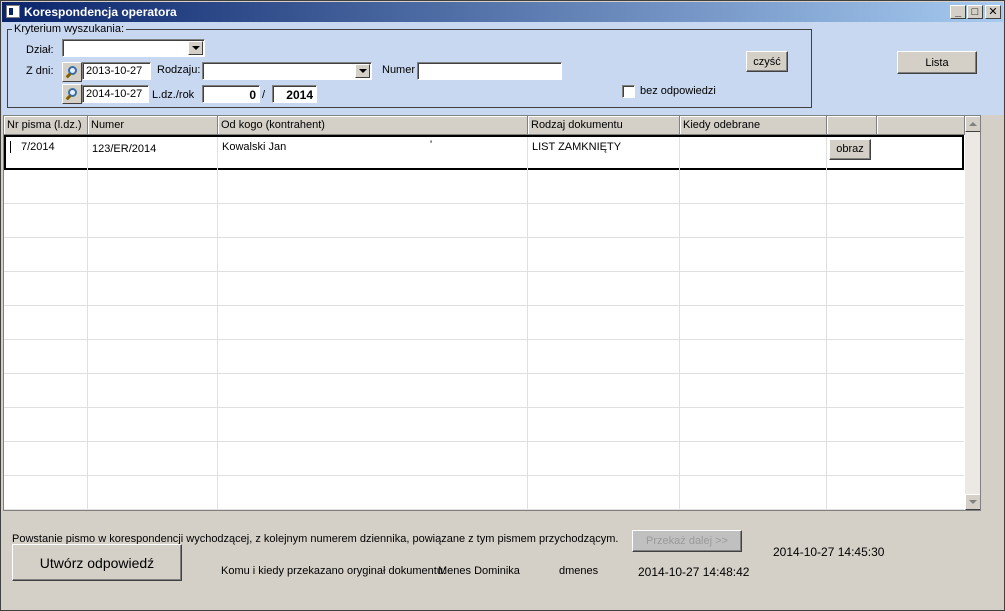 This screenshot has height=611, width=1005. I want to click on column-header-od-kogo: Od kogo (kontrahent), so click(373, 125).